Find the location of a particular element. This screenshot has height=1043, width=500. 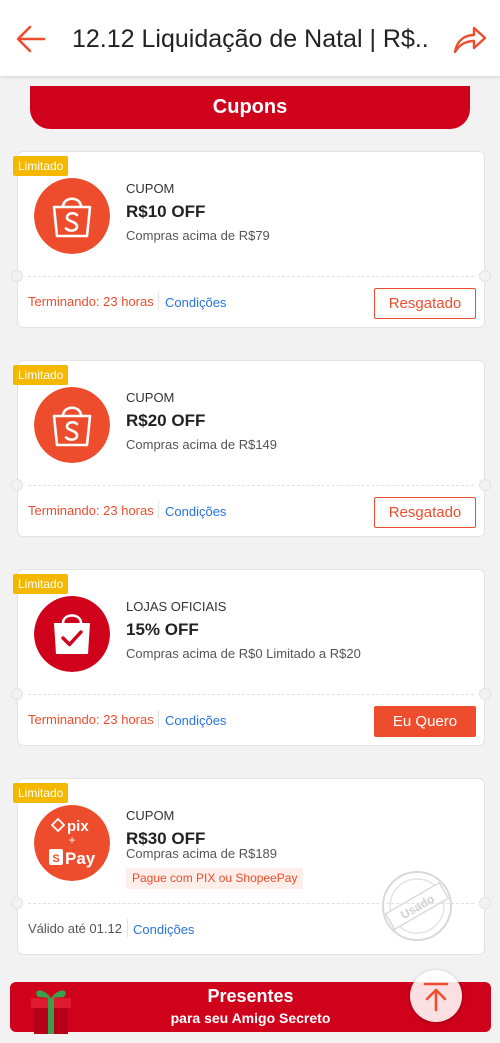

section-banner-label: Cupons is located at coordinates (250, 107).